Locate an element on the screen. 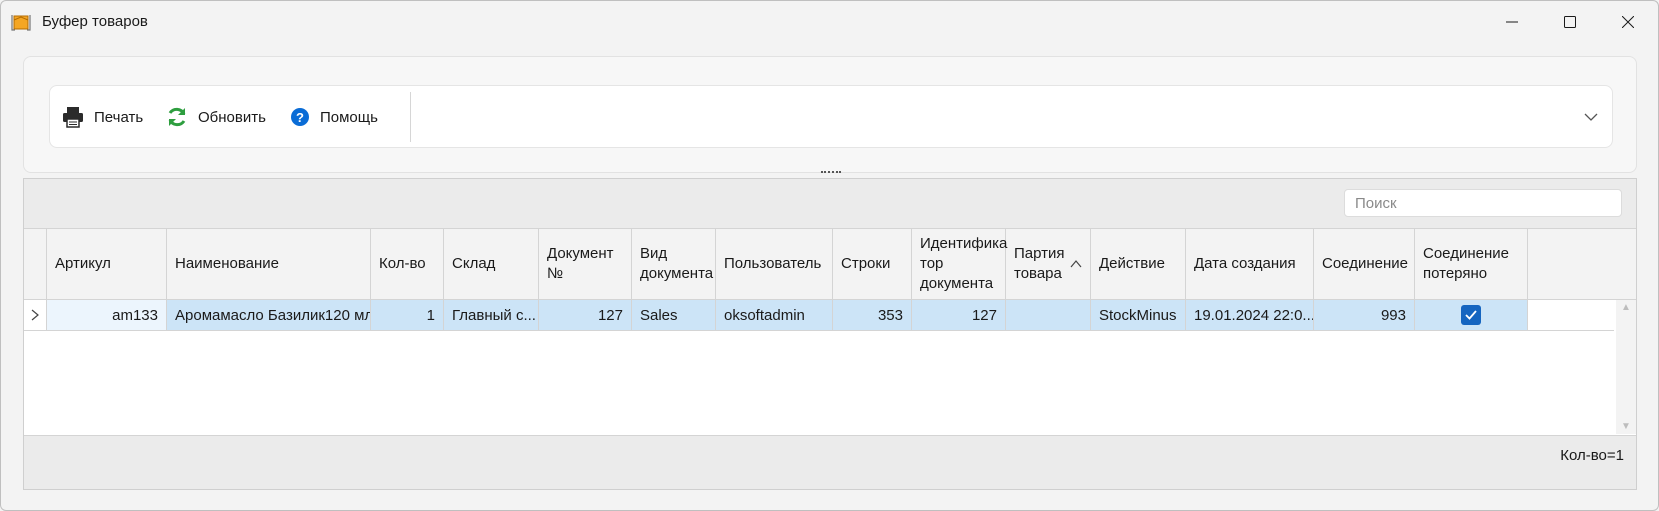 This screenshot has height=511, width=1659. column-header-connection-lost: Соединение потеряно is located at coordinates (1471, 264).